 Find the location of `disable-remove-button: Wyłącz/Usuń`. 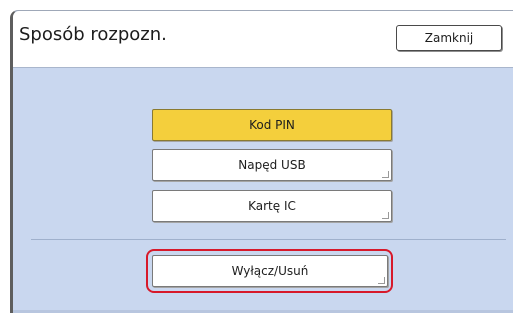

disable-remove-button: Wyłącz/Usuń is located at coordinates (270, 271).